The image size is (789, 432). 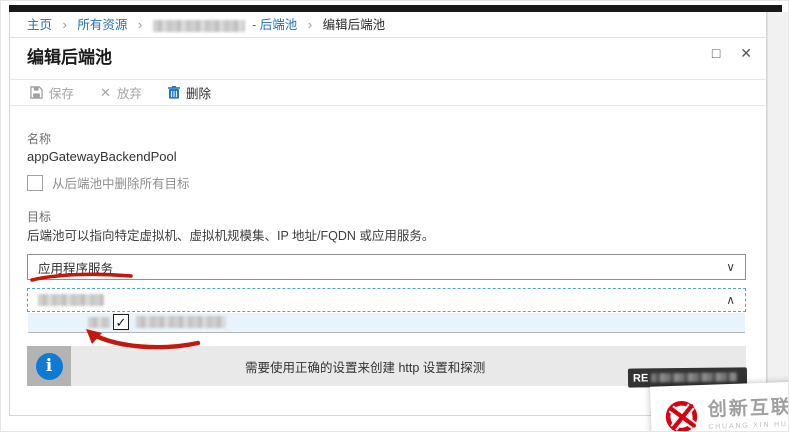 I want to click on watermark-card: 创新互联 CHUANG XIN HU LIAN, so click(x=719, y=406).